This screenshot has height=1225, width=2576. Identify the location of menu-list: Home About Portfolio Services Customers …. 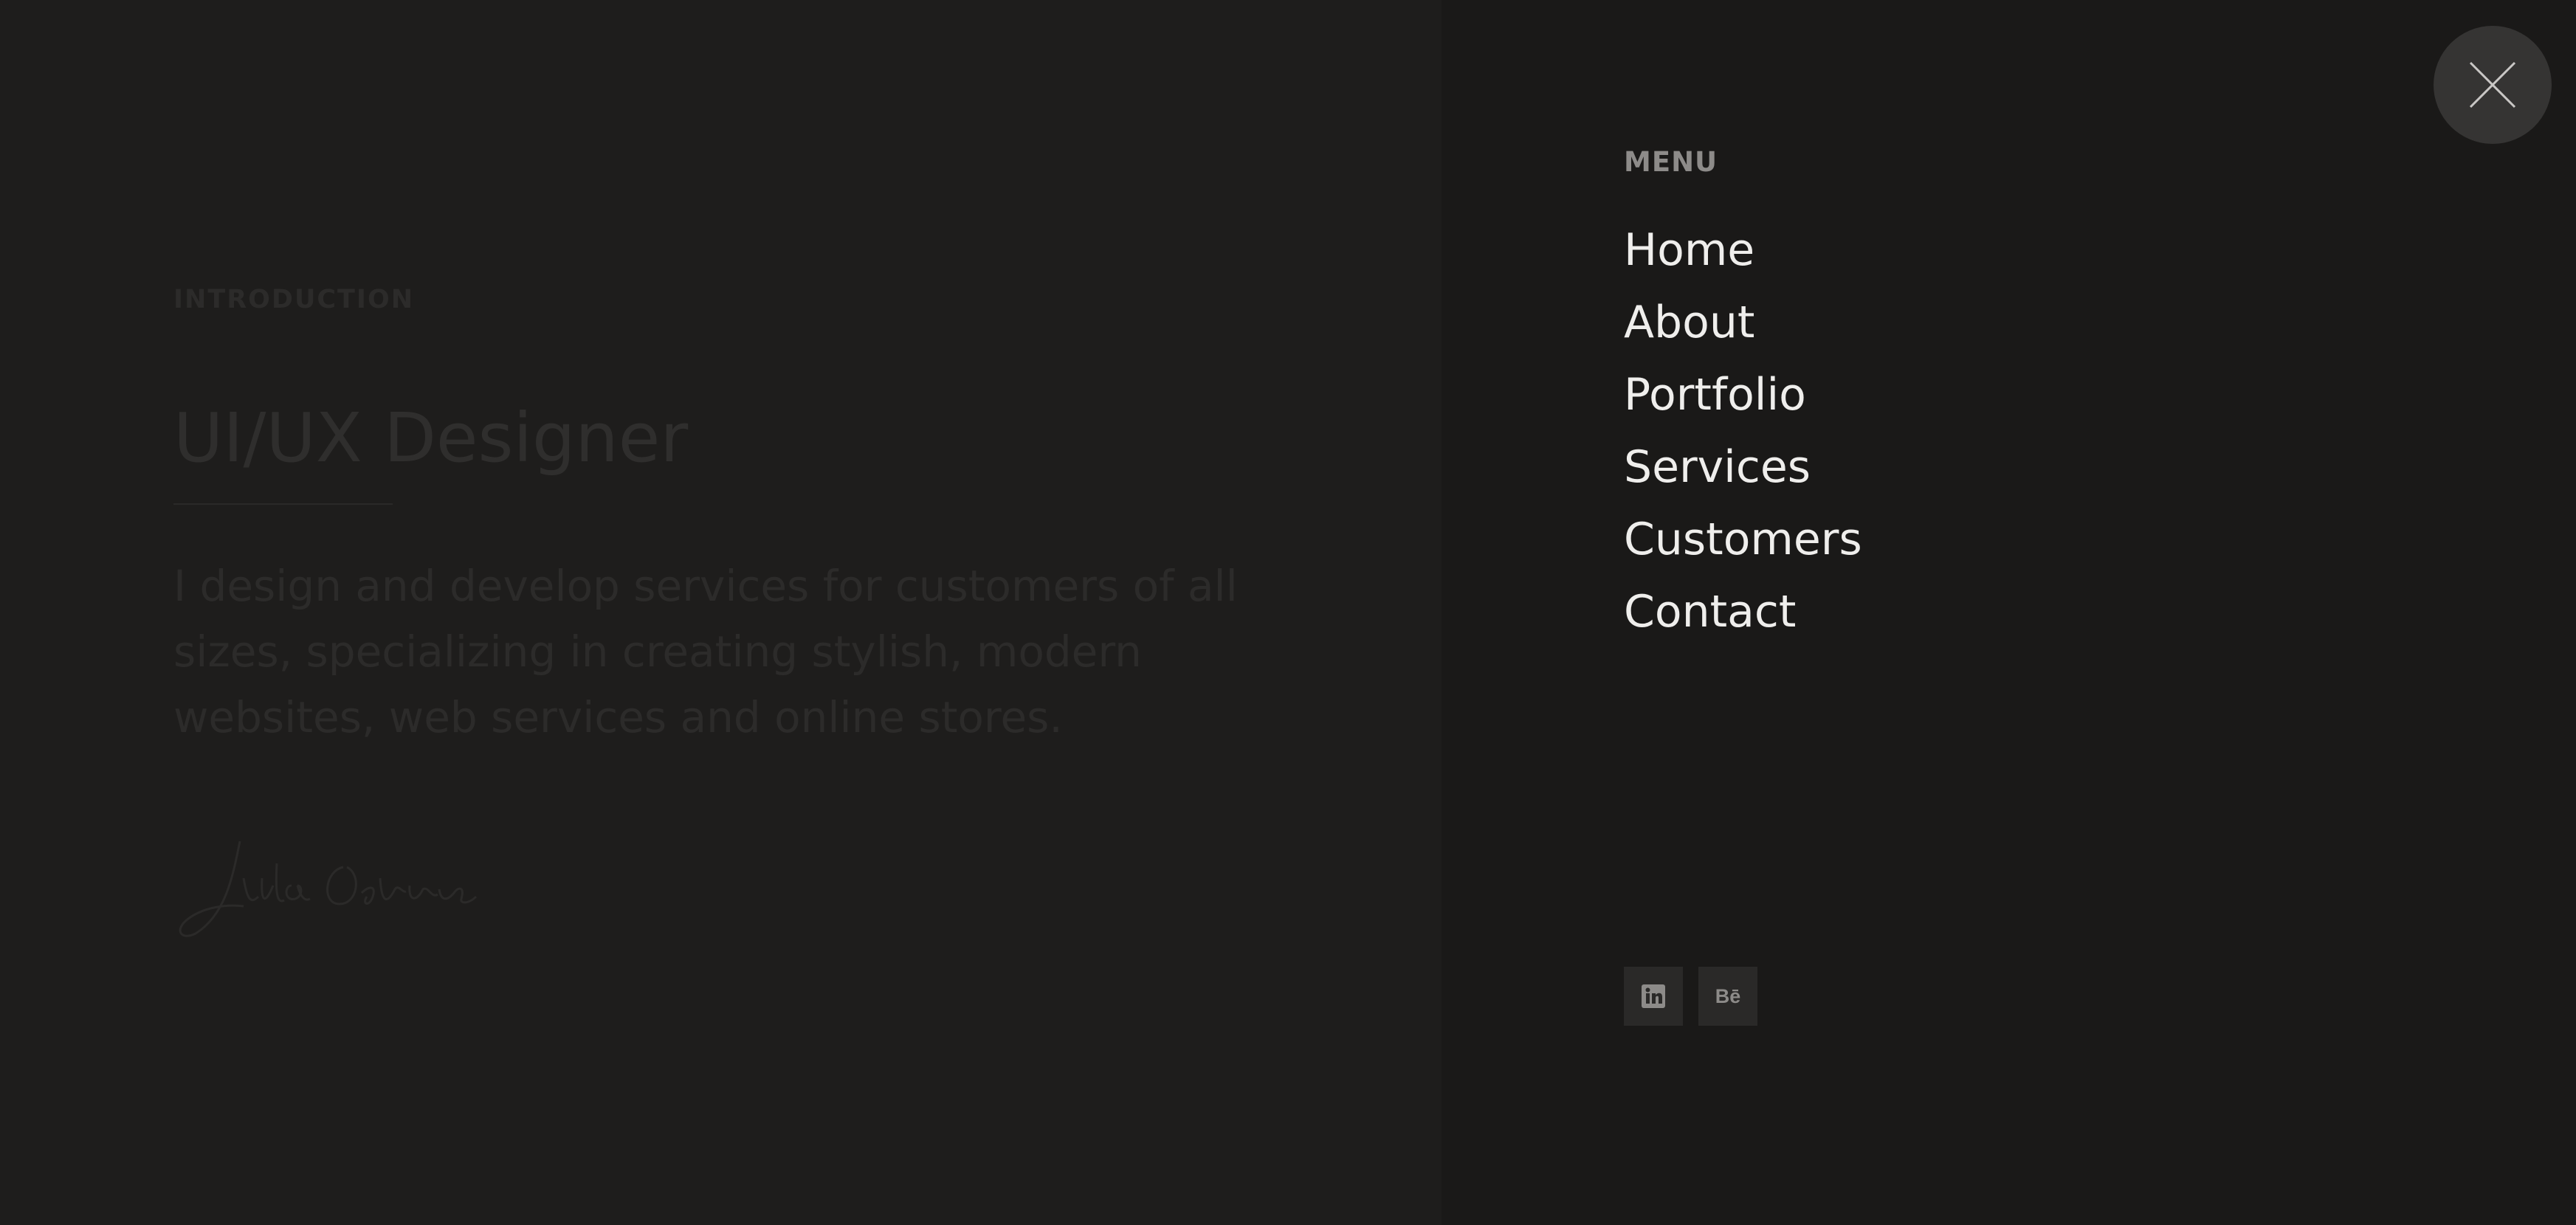
(1743, 431).